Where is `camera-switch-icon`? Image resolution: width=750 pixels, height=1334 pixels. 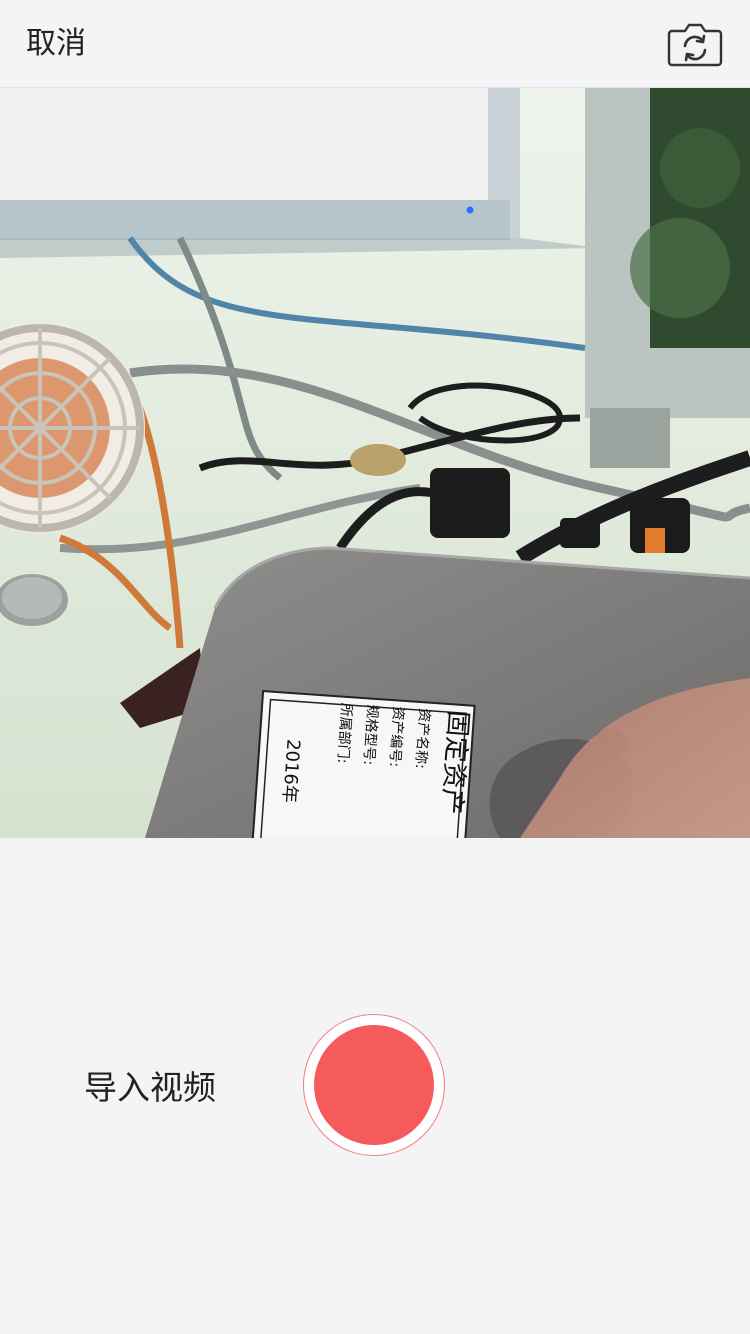
camera-switch-icon is located at coordinates (695, 44).